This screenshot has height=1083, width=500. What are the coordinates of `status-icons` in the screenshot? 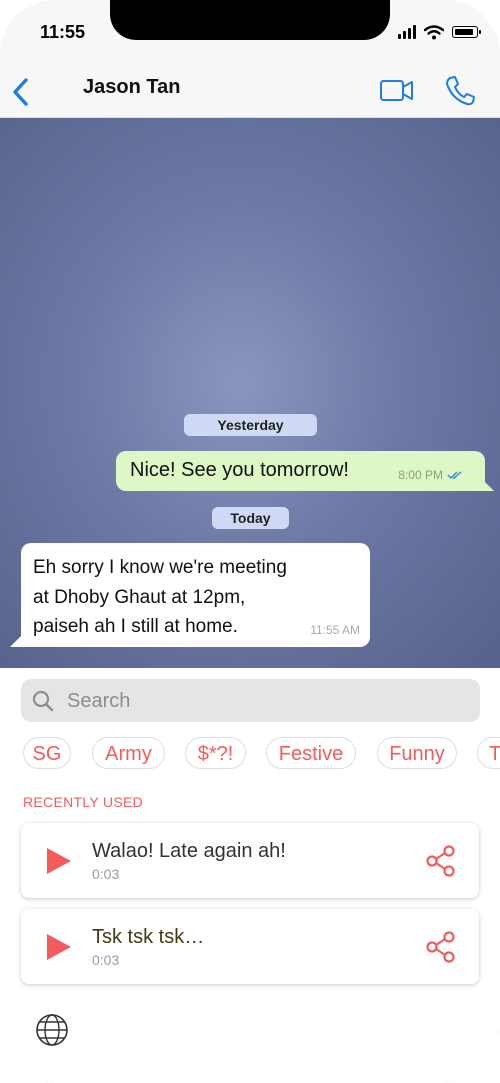 It's located at (439, 32).